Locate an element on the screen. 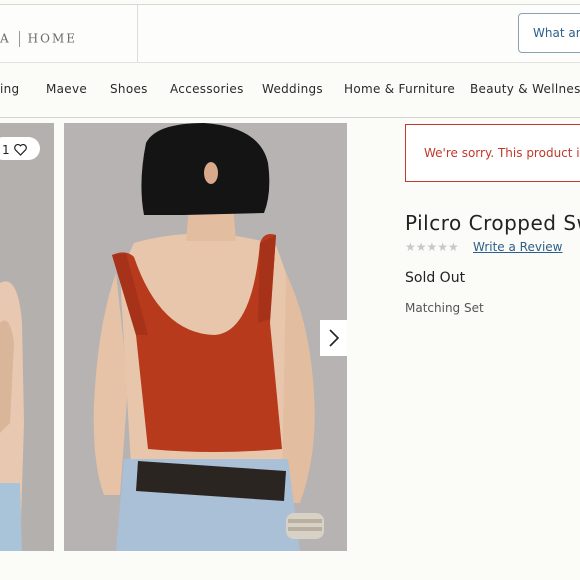  nav-item-weddings: Weddings is located at coordinates (292, 89).